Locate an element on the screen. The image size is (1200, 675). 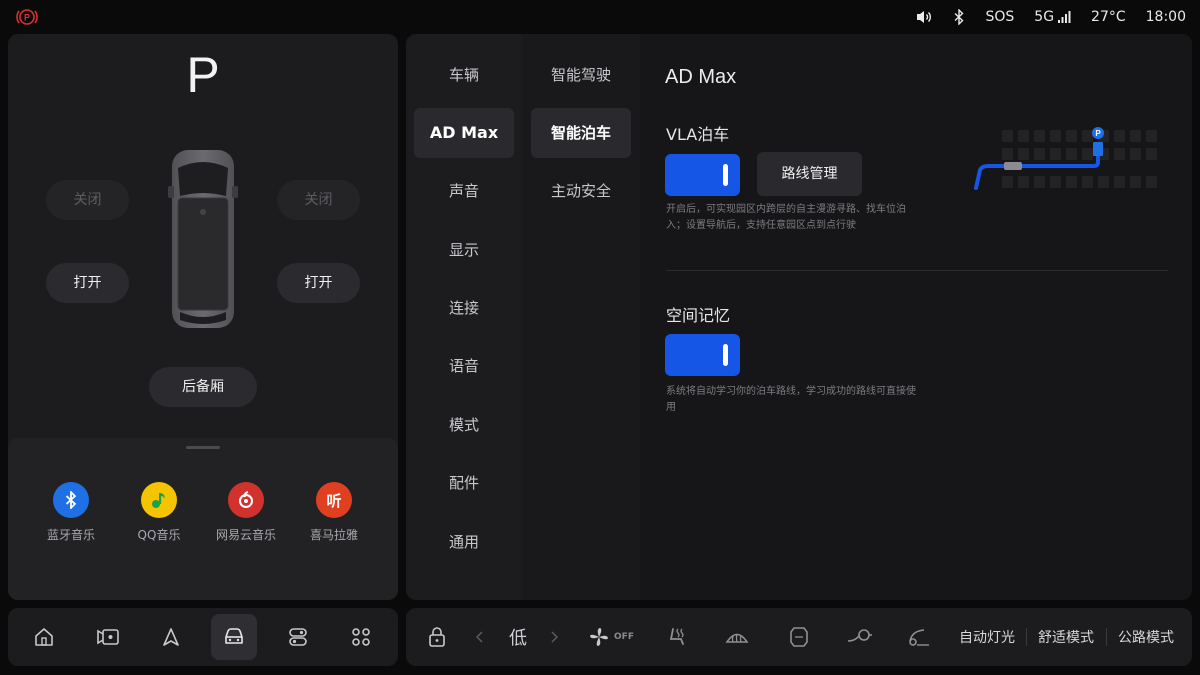
app-bluetooth-music: 蓝牙音乐 is located at coordinates (71, 512).